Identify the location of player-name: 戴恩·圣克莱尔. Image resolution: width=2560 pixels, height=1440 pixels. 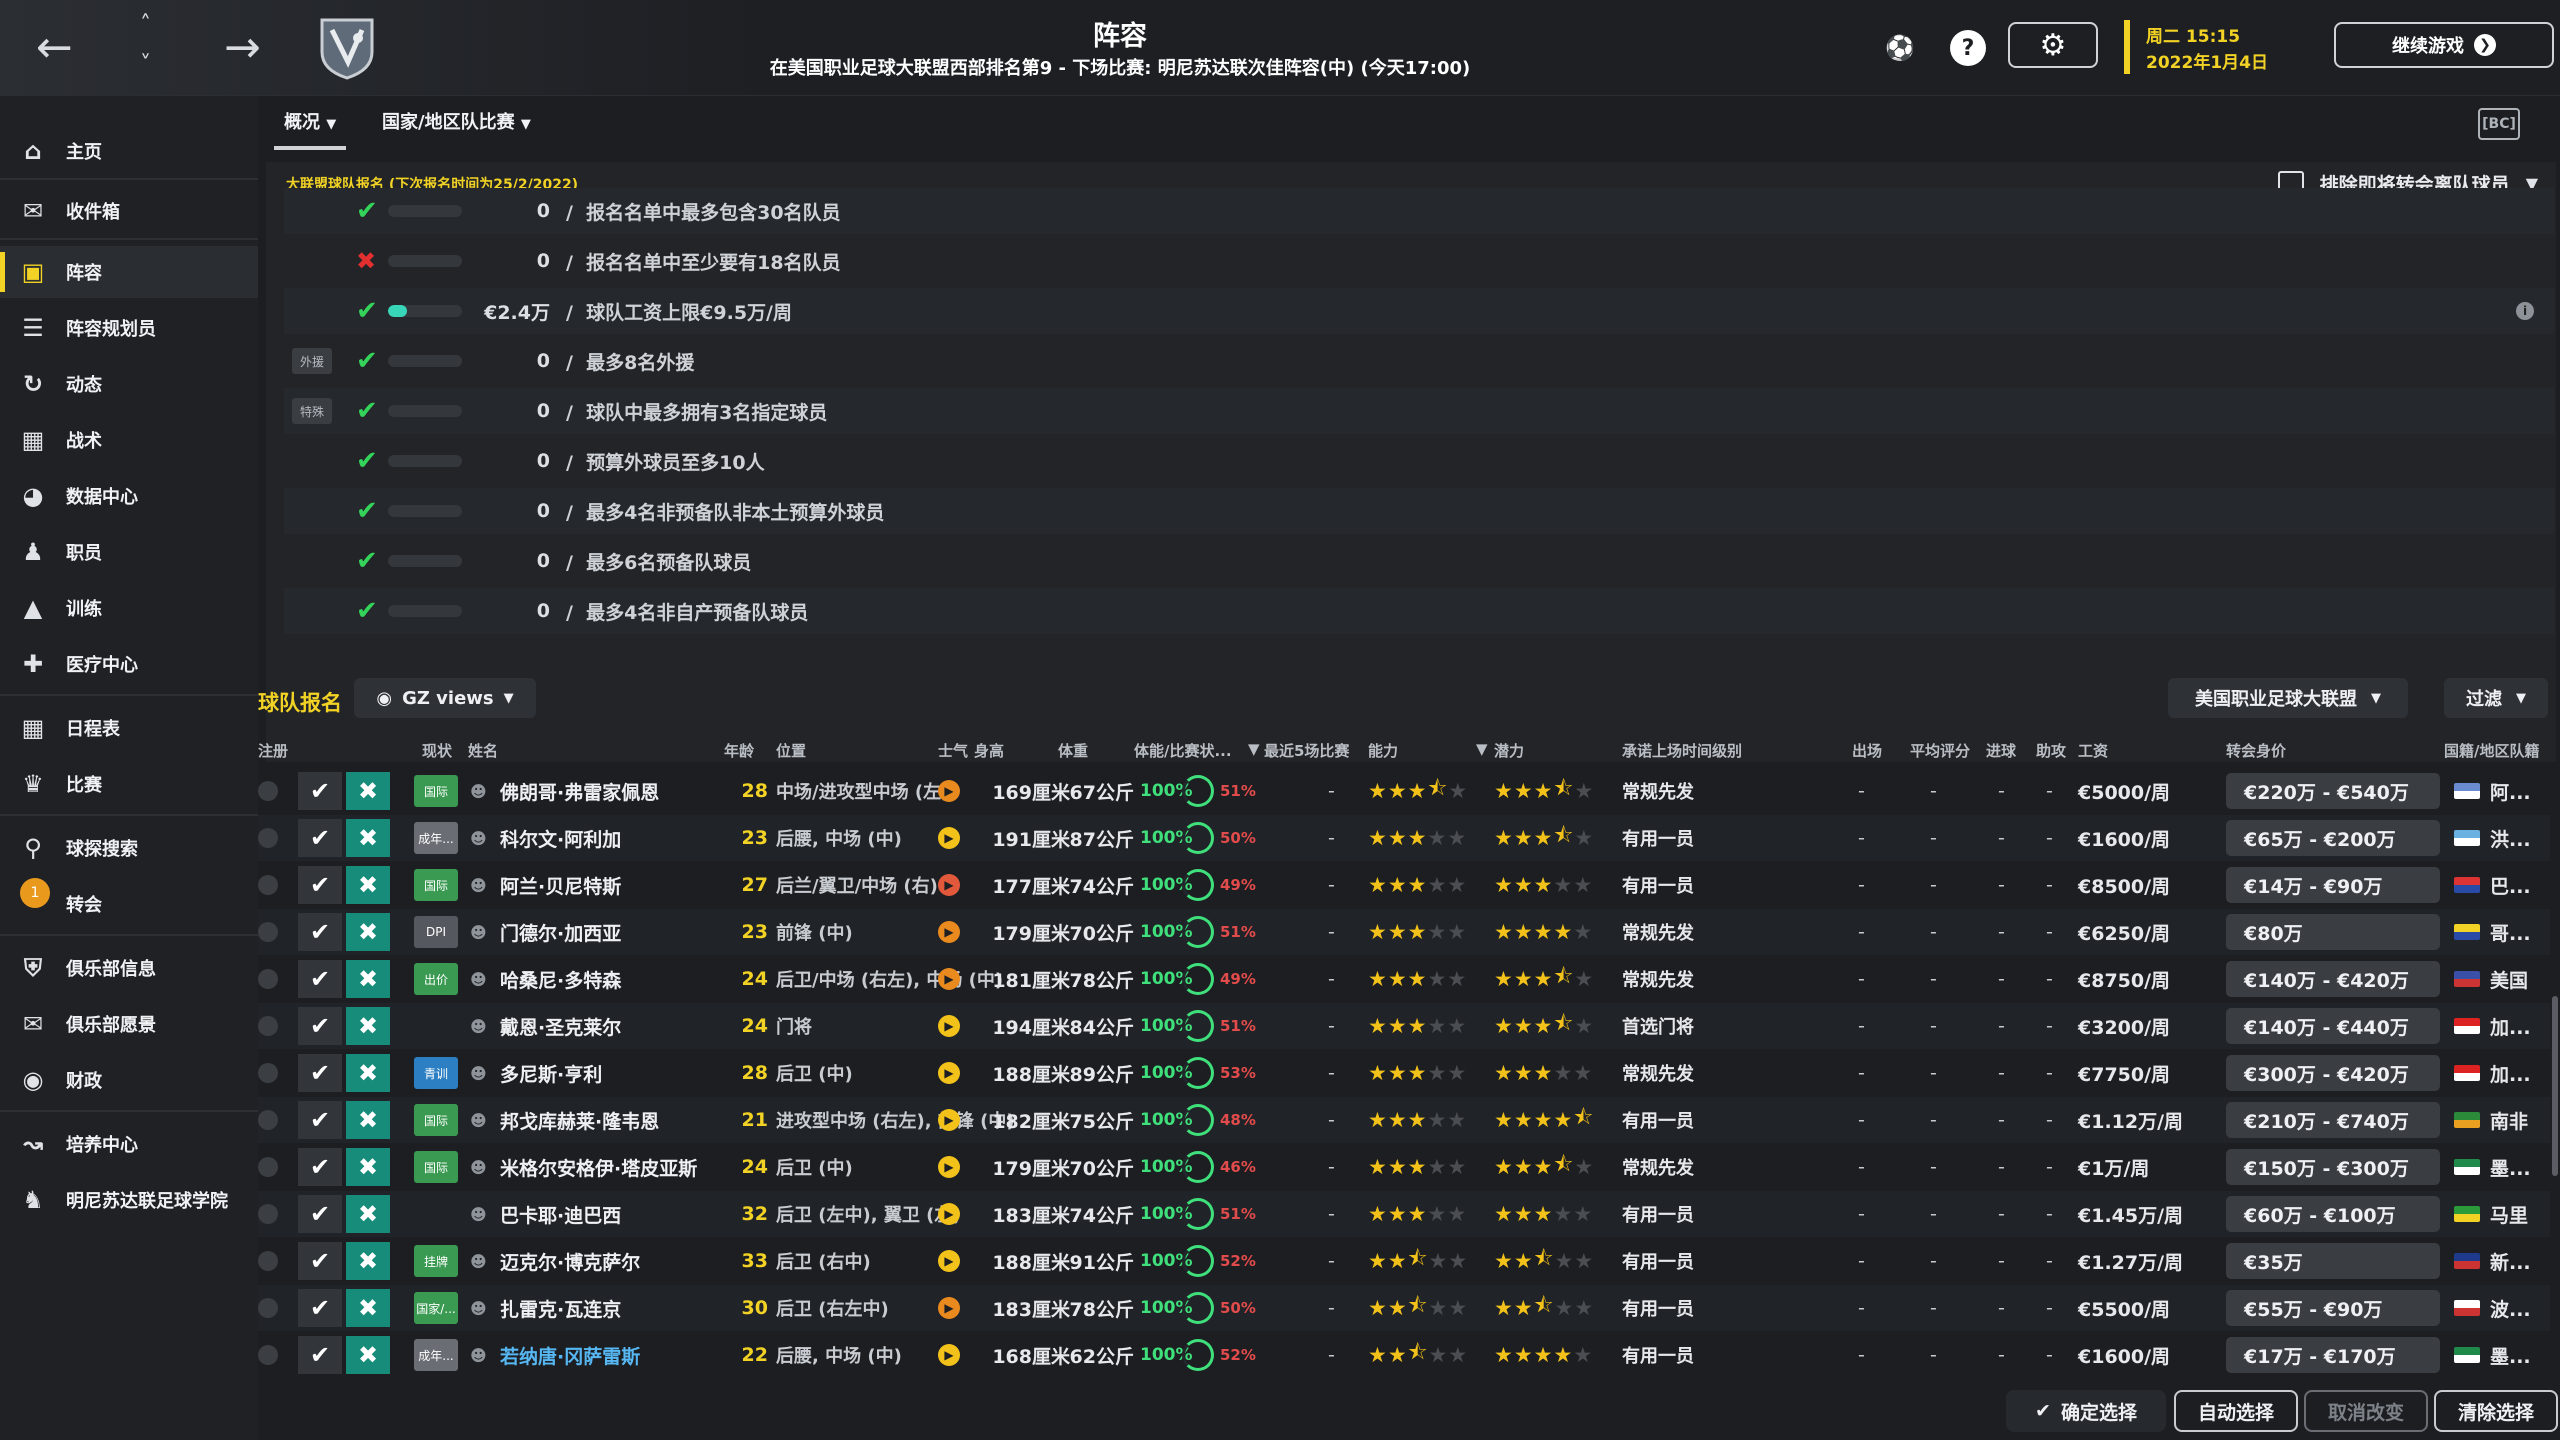
(605, 1026).